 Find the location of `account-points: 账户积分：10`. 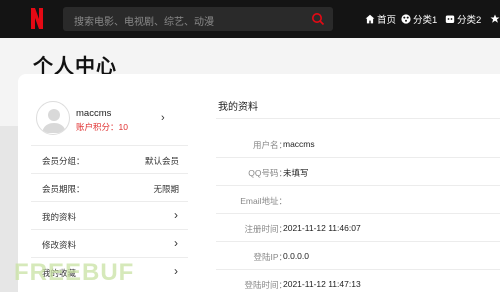

account-points: 账户积分：10 is located at coordinates (102, 127).